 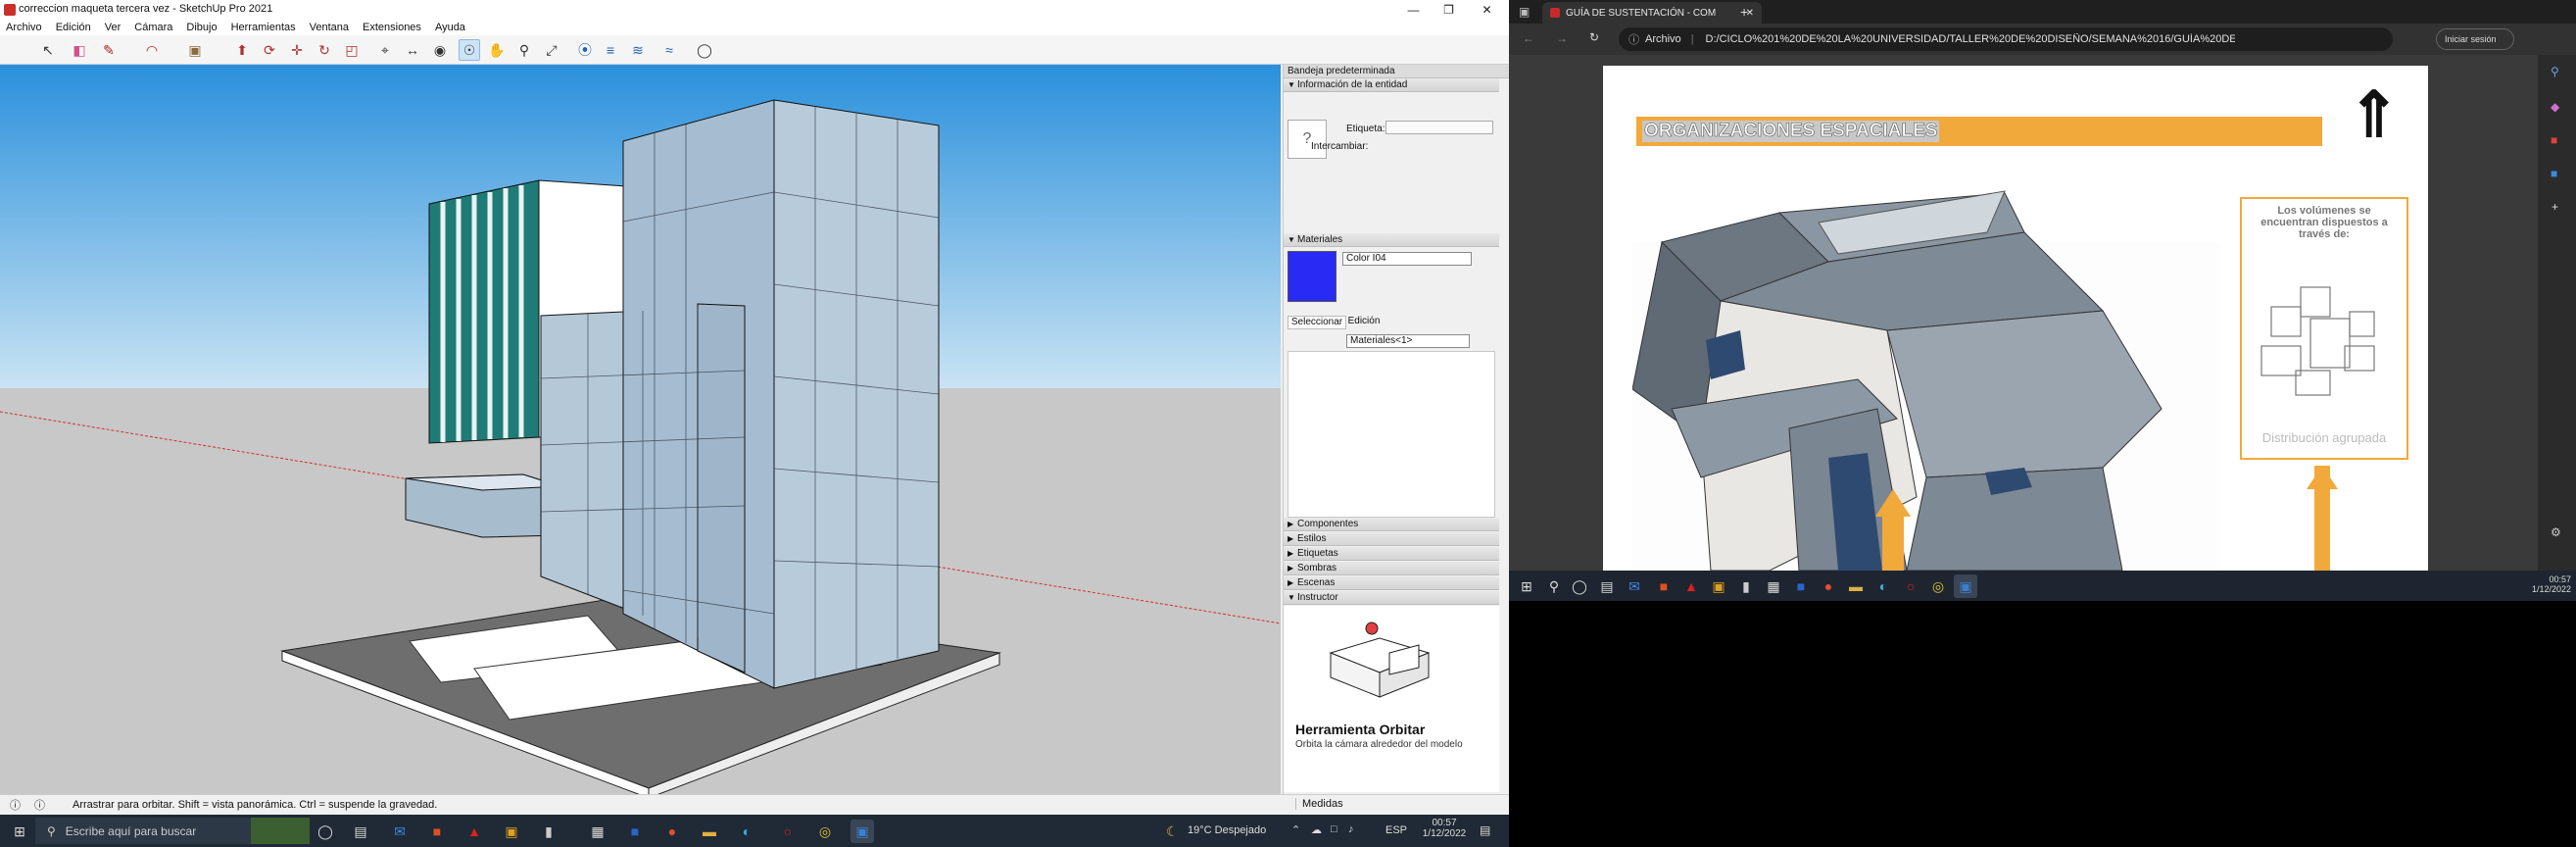 What do you see at coordinates (497, 50) in the screenshot?
I see `pan-tool-icon: ✋` at bounding box center [497, 50].